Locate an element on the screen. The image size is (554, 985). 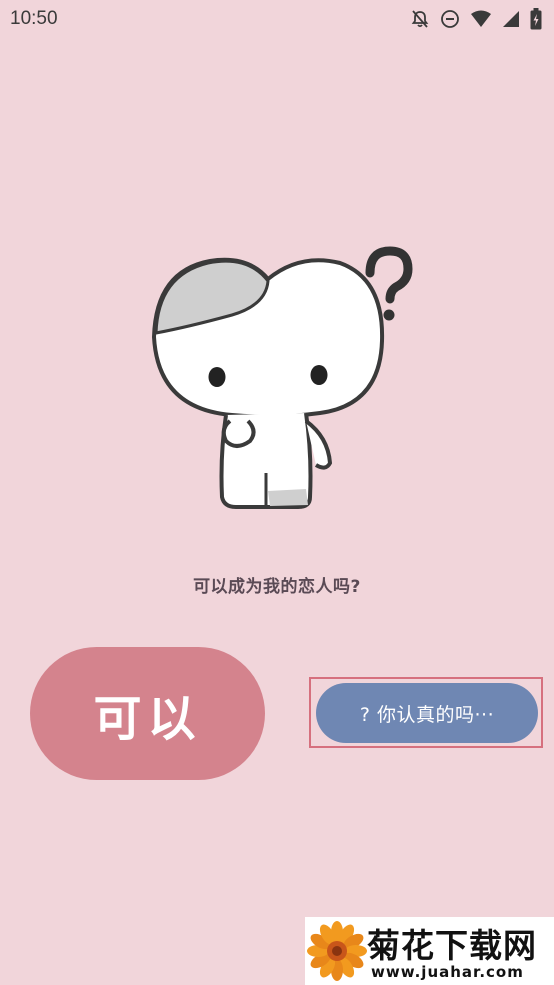
question-button-label: ? 你认真的吗··· is located at coordinates (427, 714).